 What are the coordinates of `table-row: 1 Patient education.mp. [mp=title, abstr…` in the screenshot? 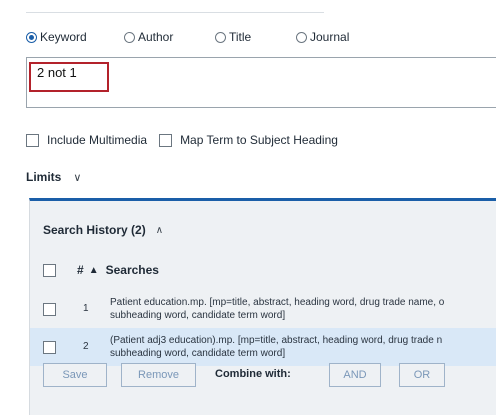 It's located at (263, 309).